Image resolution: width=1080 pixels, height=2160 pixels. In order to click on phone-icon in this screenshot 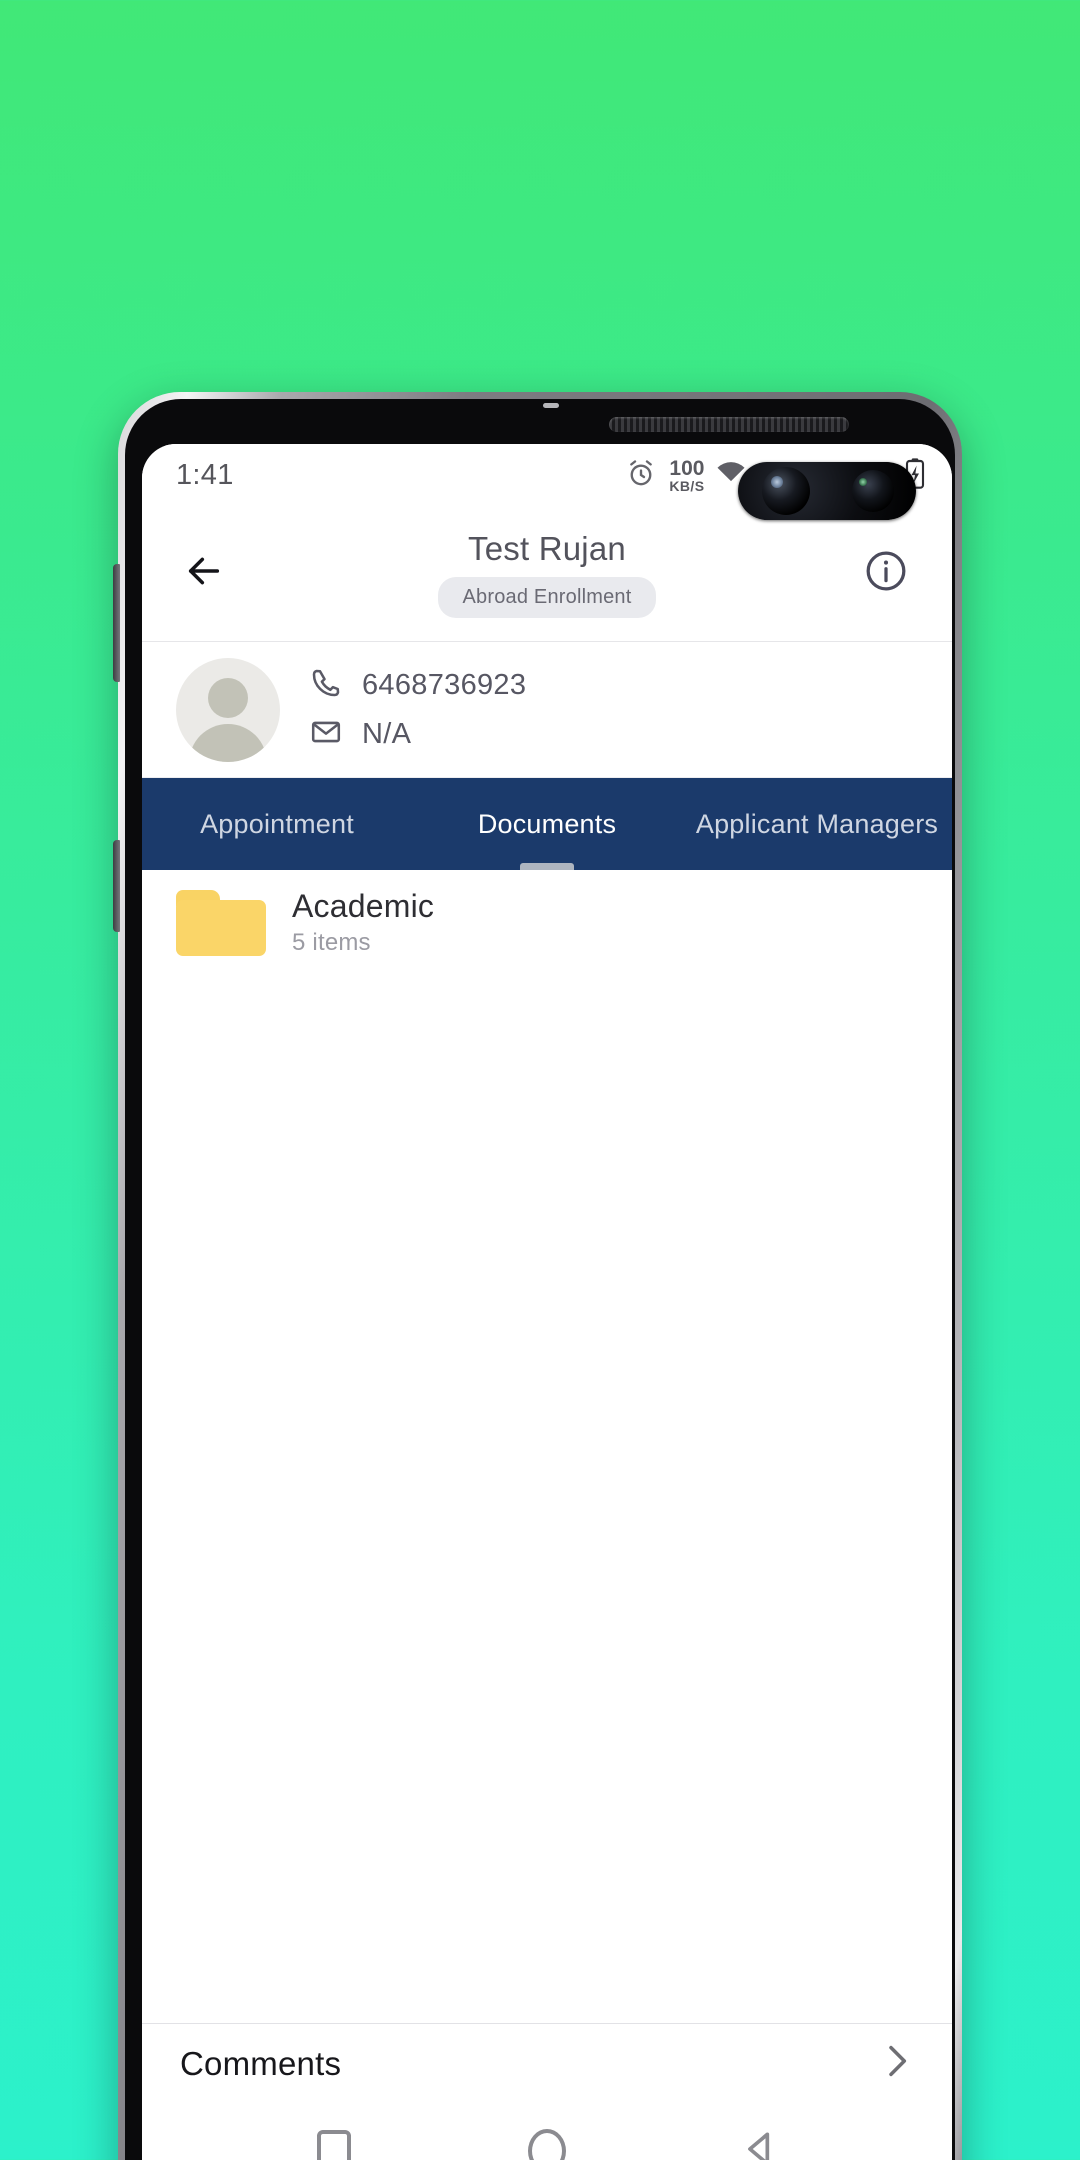, I will do `click(326, 685)`.